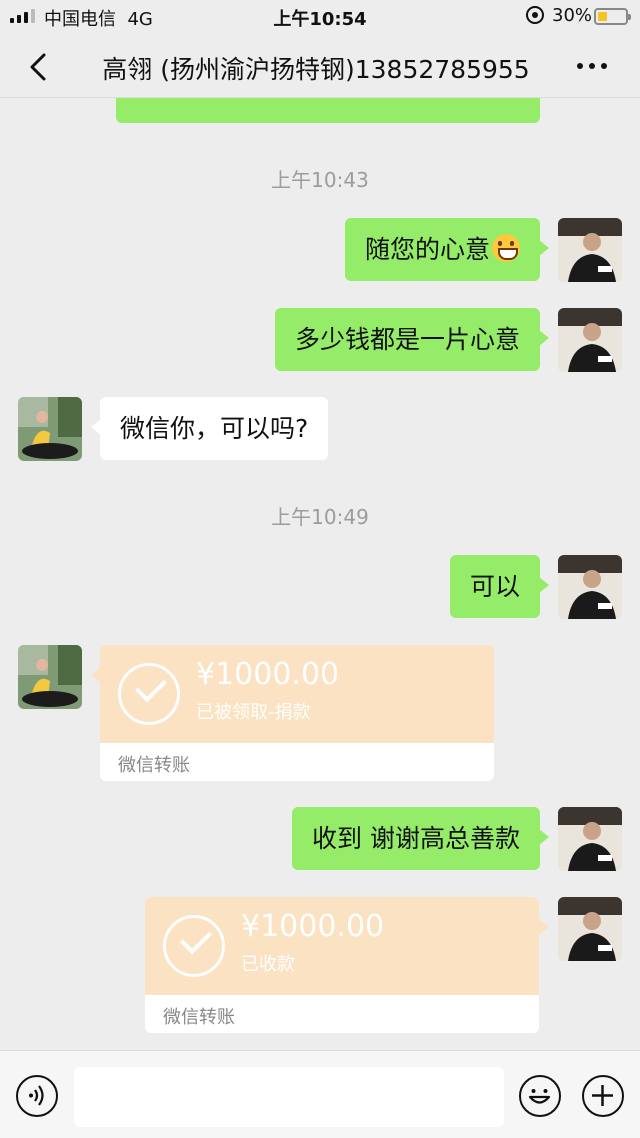 The image size is (640, 1138). I want to click on message-input, so click(289, 1097).